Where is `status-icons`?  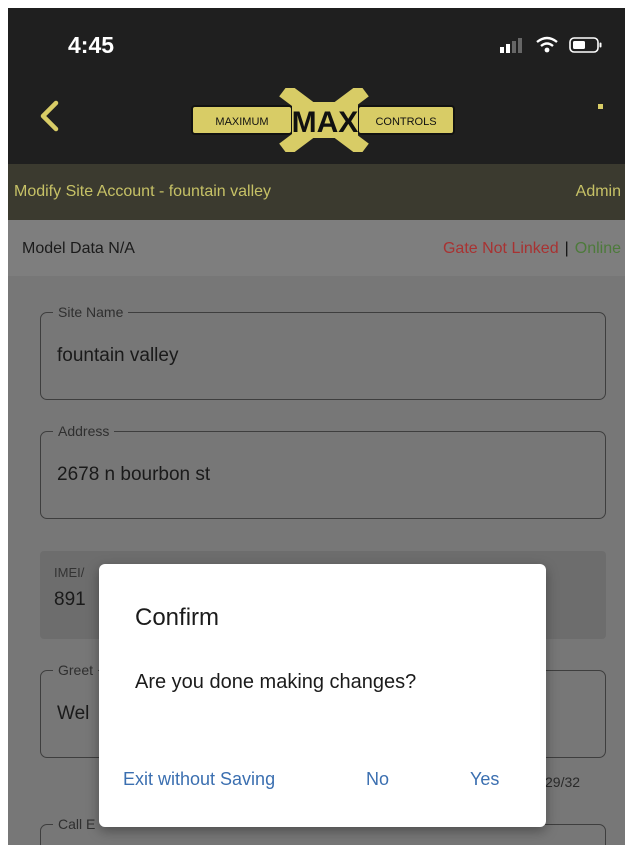
status-icons is located at coordinates (551, 45).